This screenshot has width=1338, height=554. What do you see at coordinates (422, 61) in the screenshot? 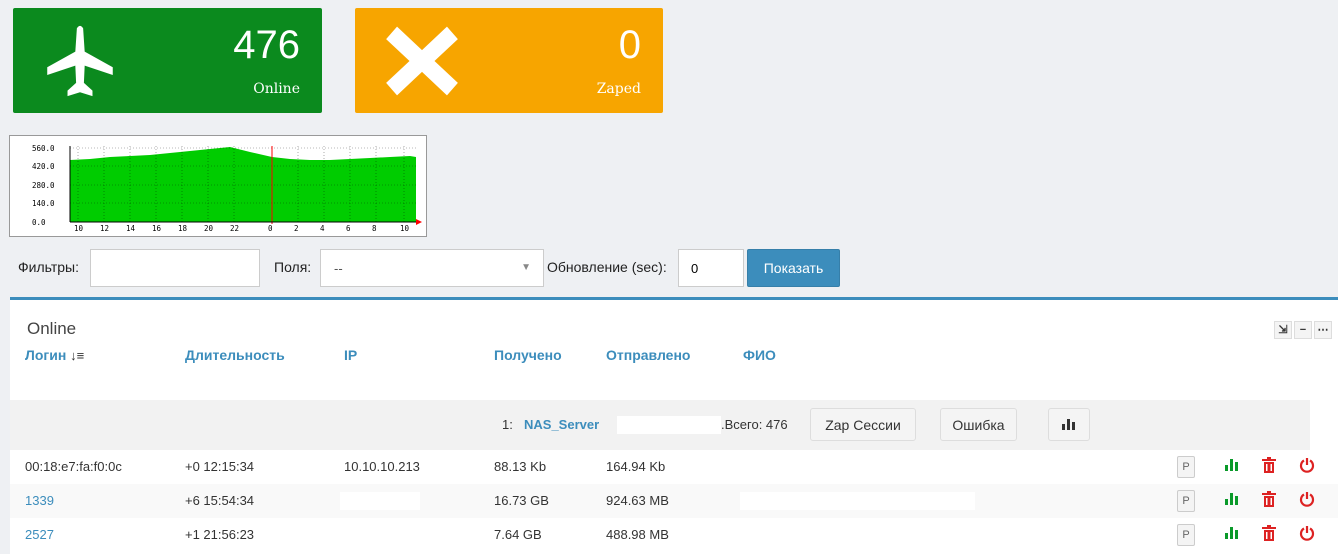
I see `x-icon` at bounding box center [422, 61].